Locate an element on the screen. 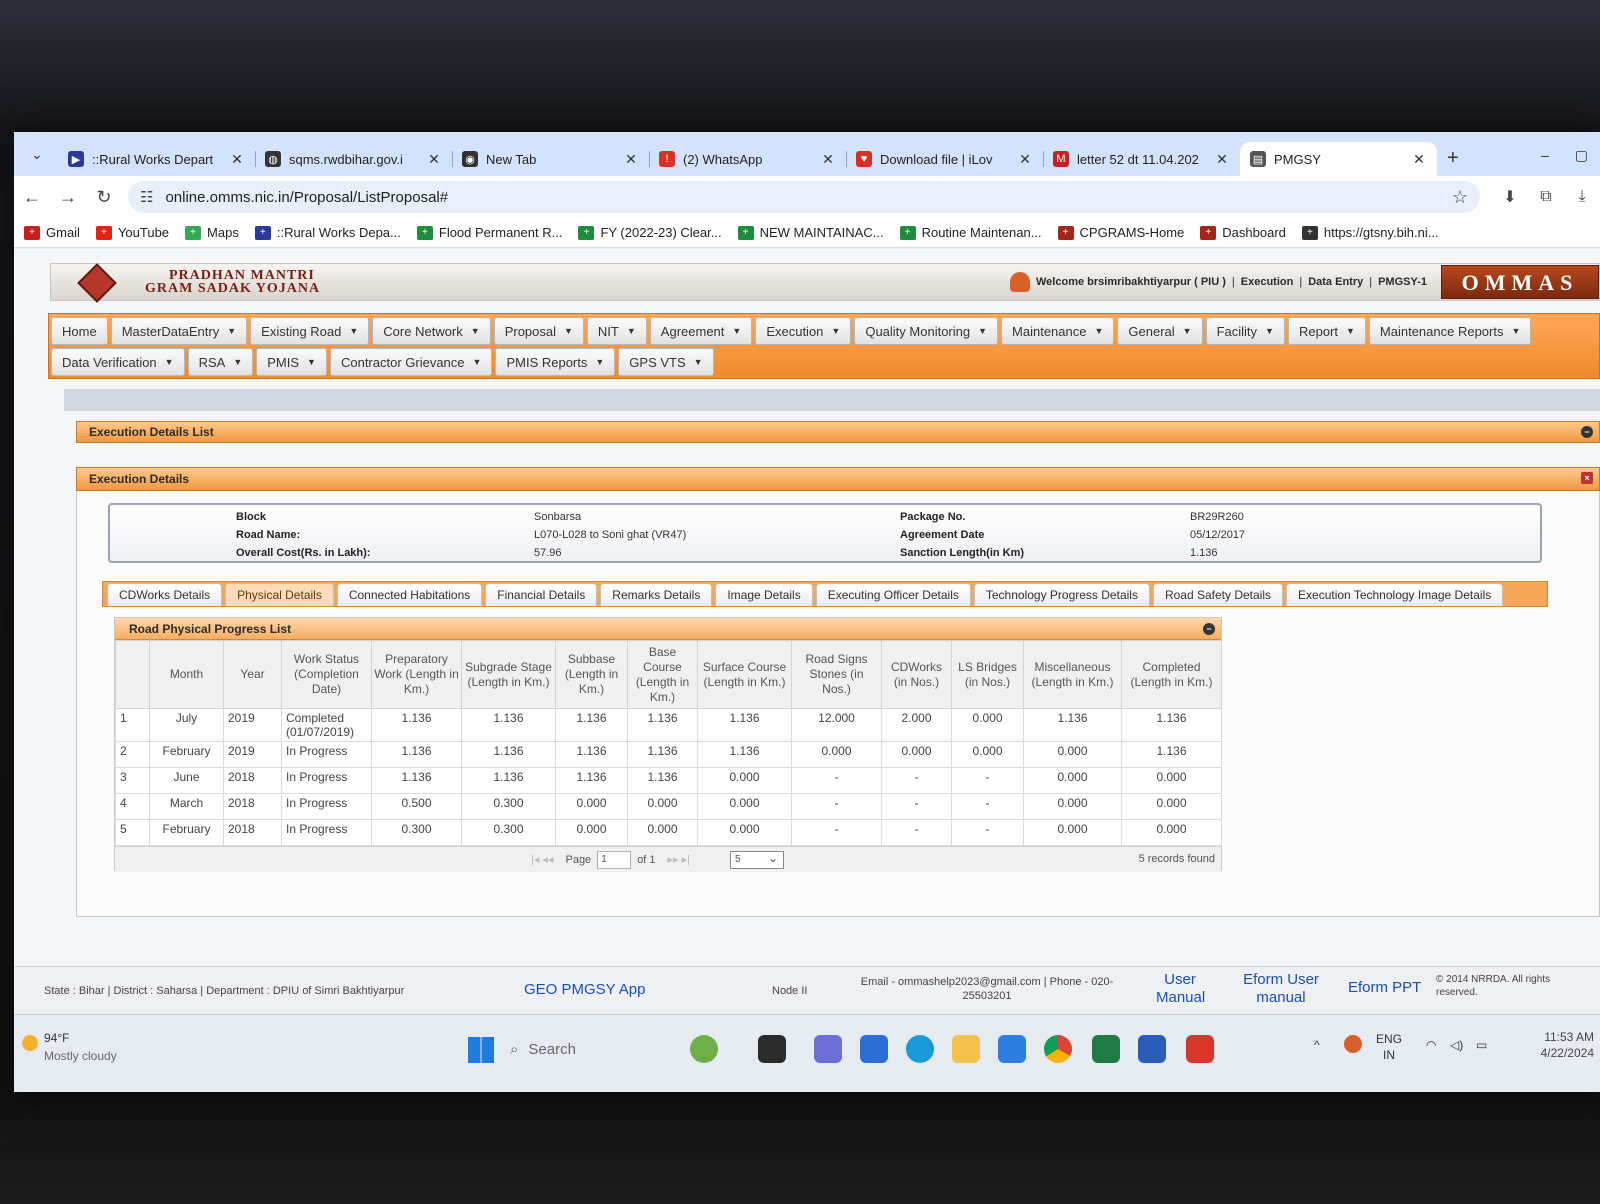  new-tab-button: + is located at coordinates (1462, 158).